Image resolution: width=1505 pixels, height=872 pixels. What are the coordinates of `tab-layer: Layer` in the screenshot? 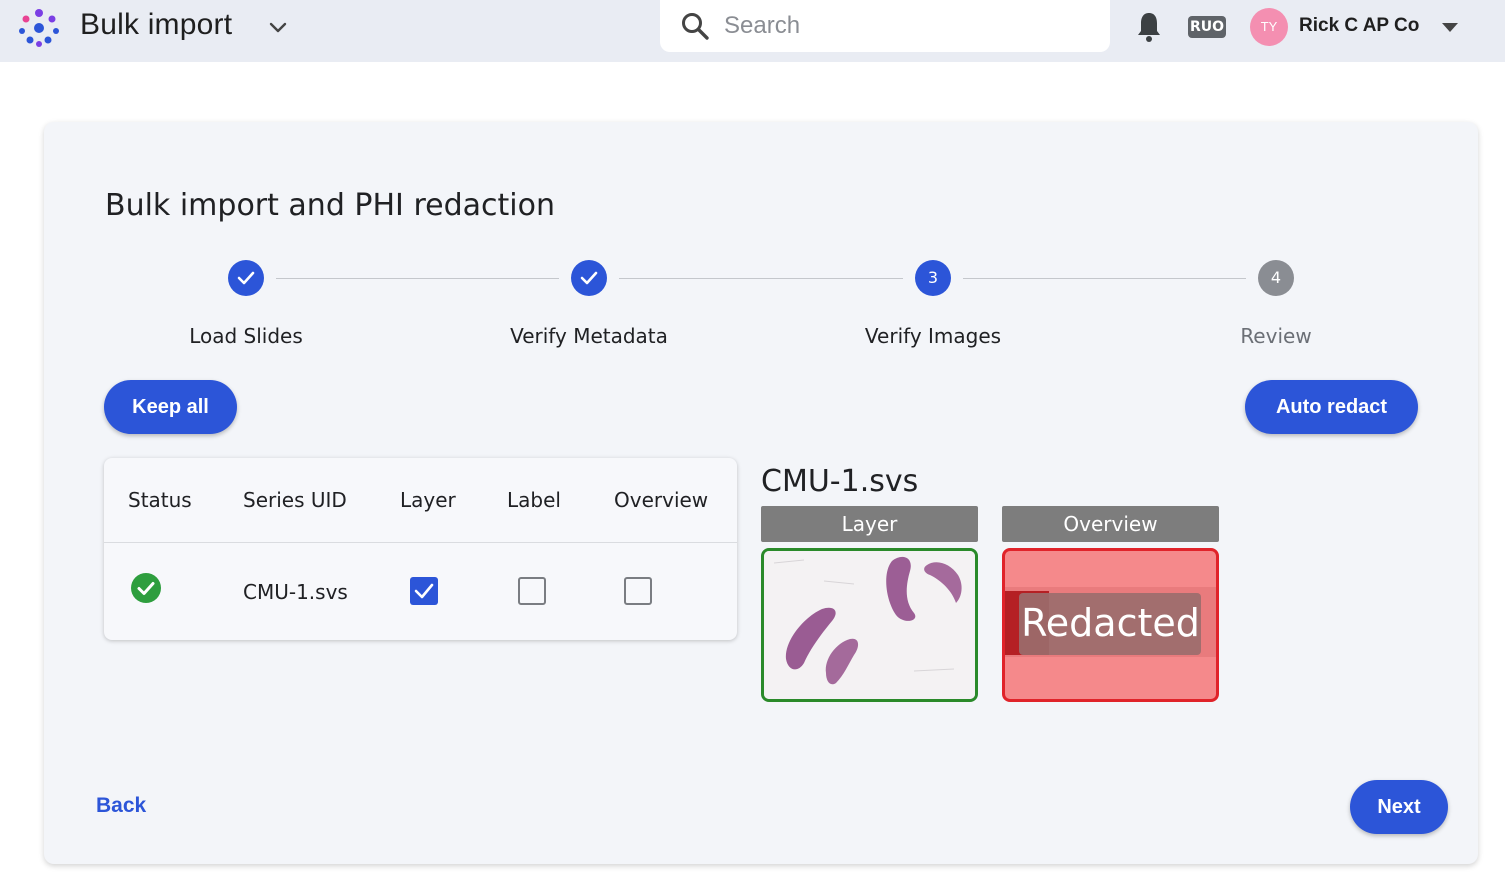 It's located at (869, 524).